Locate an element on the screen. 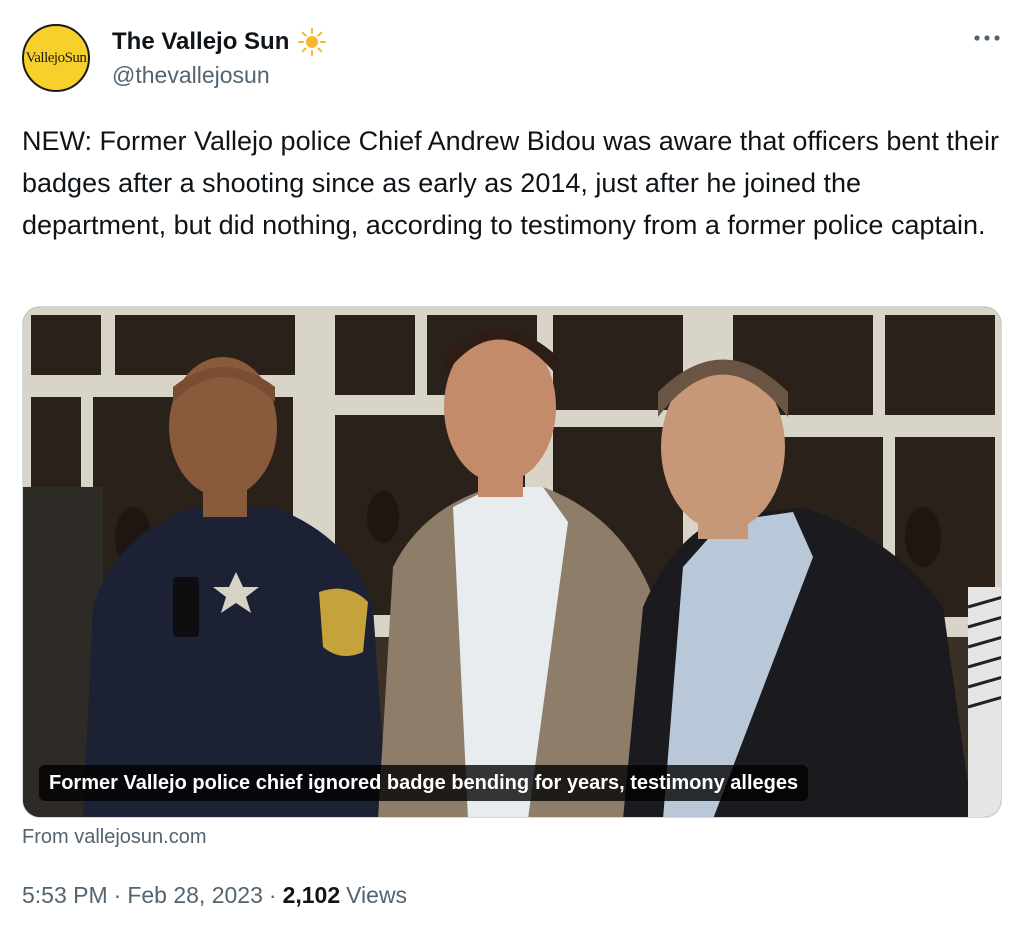 Image resolution: width=1024 pixels, height=928 pixels. avatar: VallejoSun is located at coordinates (56, 58).